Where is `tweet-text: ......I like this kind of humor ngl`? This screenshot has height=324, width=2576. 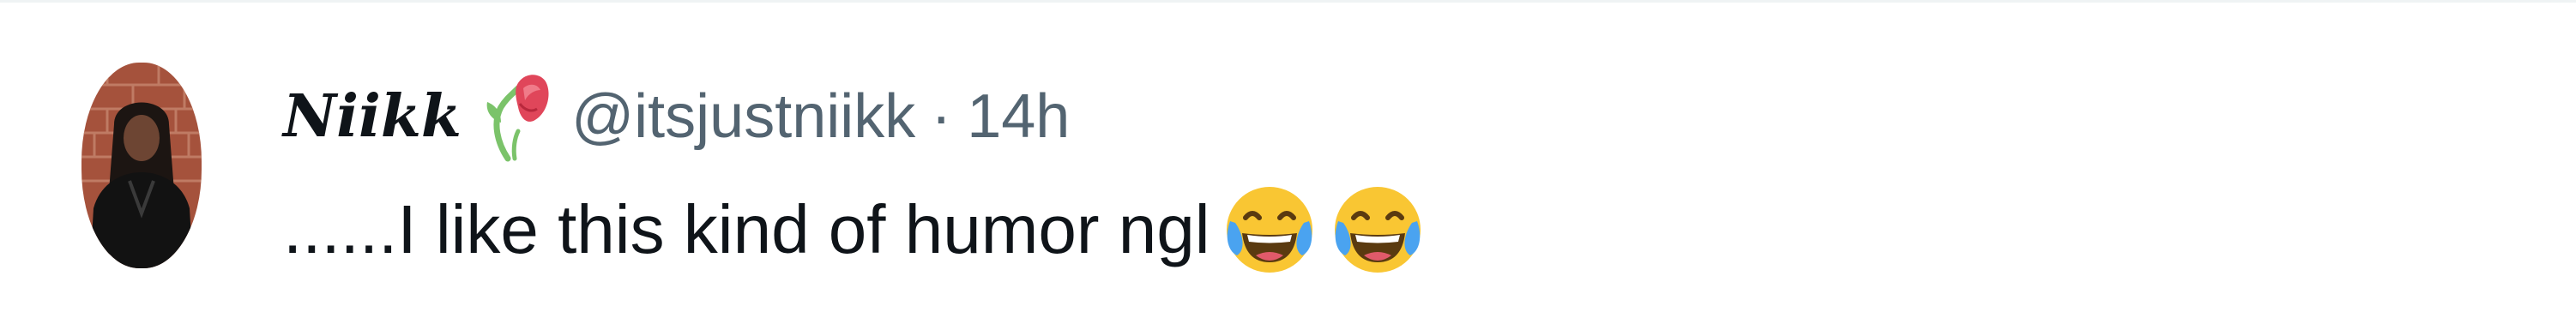 tweet-text: ......I like this kind of humor ngl is located at coordinates (854, 229).